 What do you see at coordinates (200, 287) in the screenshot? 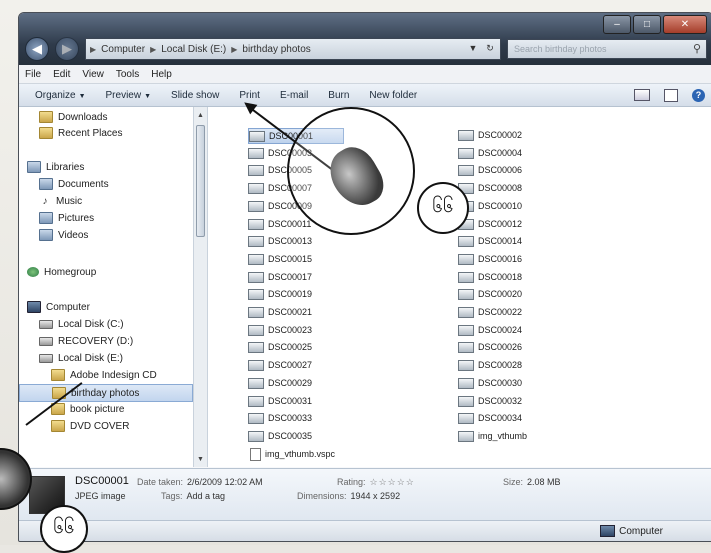
I see `nav-scrollbar: ▲ ▼` at bounding box center [200, 287].